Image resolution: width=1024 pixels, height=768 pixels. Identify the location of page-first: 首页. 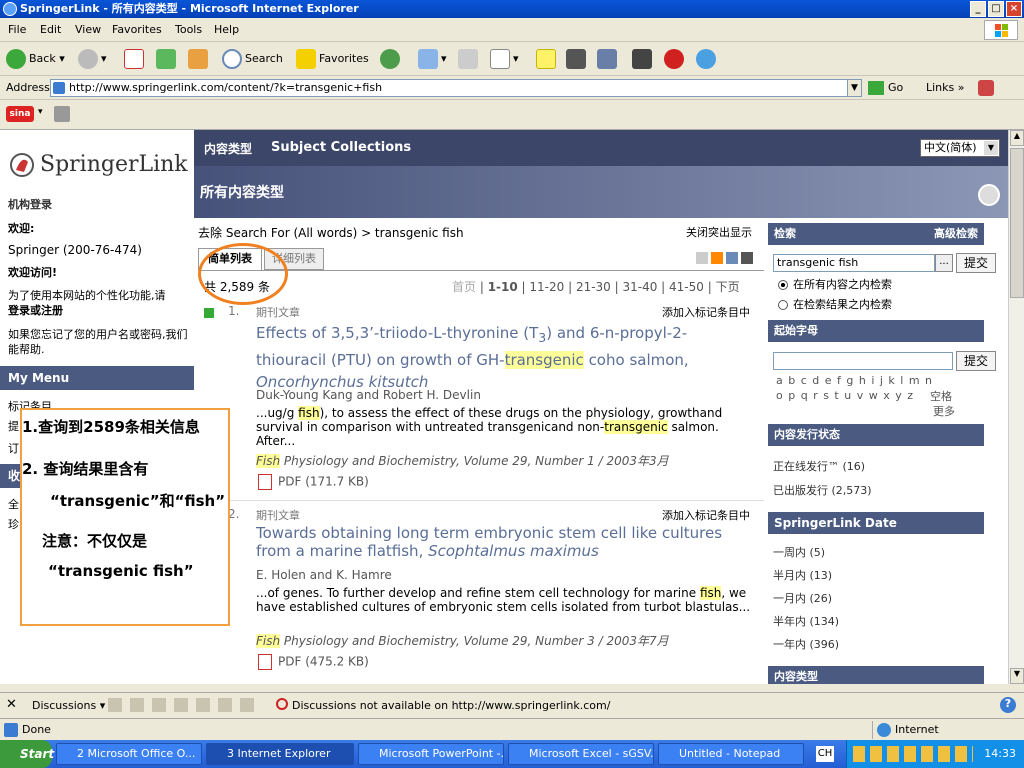
(464, 287).